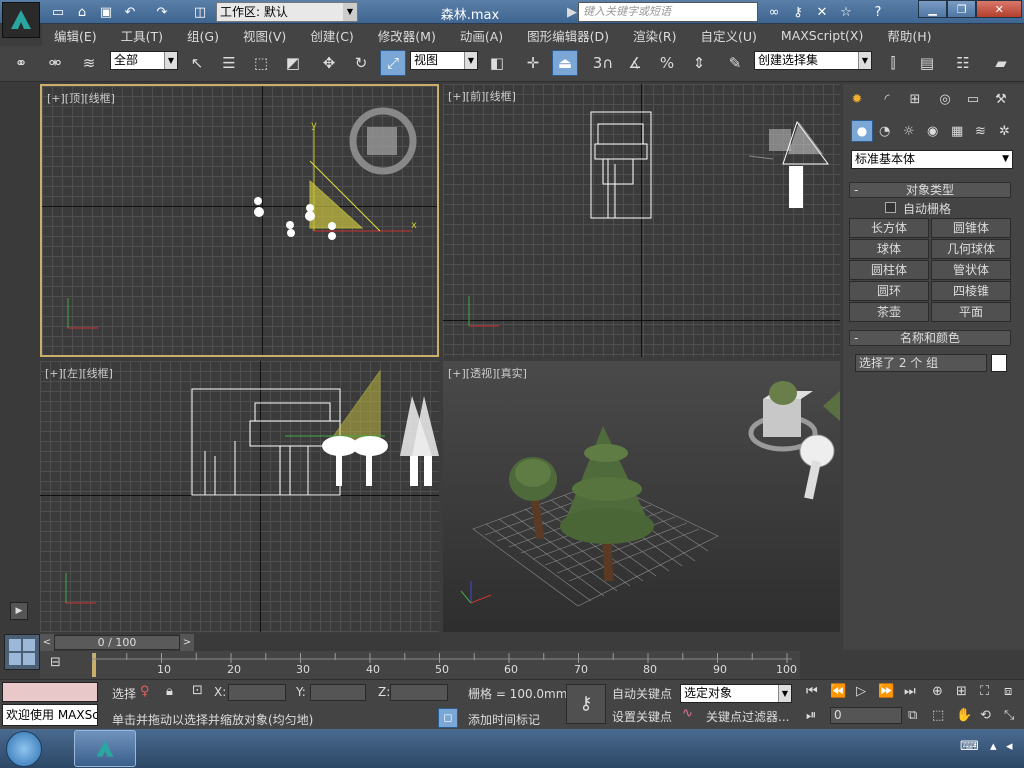 The image size is (1024, 768). I want to click on menu-views: 视图(V), so click(264, 35).